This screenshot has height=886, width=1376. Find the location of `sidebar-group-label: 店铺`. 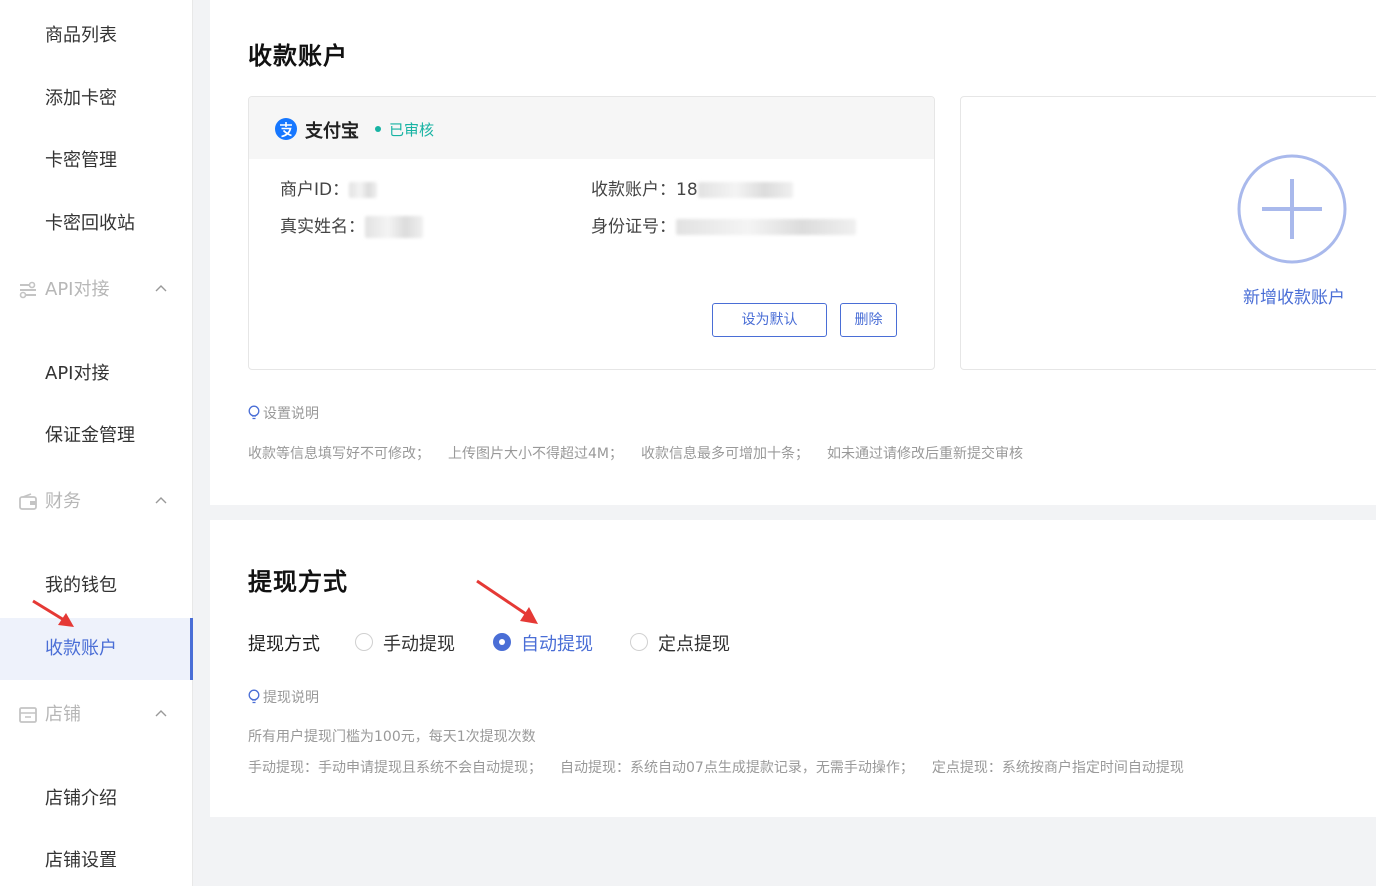

sidebar-group-label: 店铺 is located at coordinates (63, 714).